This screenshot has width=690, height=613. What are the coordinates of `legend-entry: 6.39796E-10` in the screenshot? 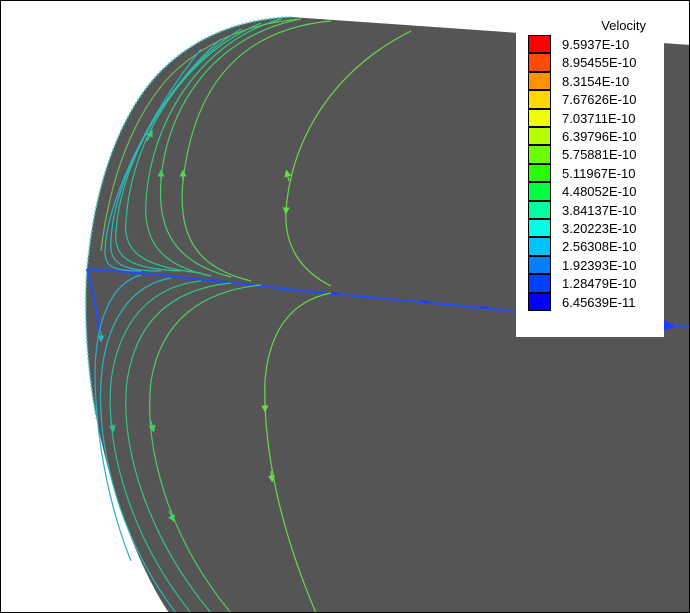 It's located at (596, 136).